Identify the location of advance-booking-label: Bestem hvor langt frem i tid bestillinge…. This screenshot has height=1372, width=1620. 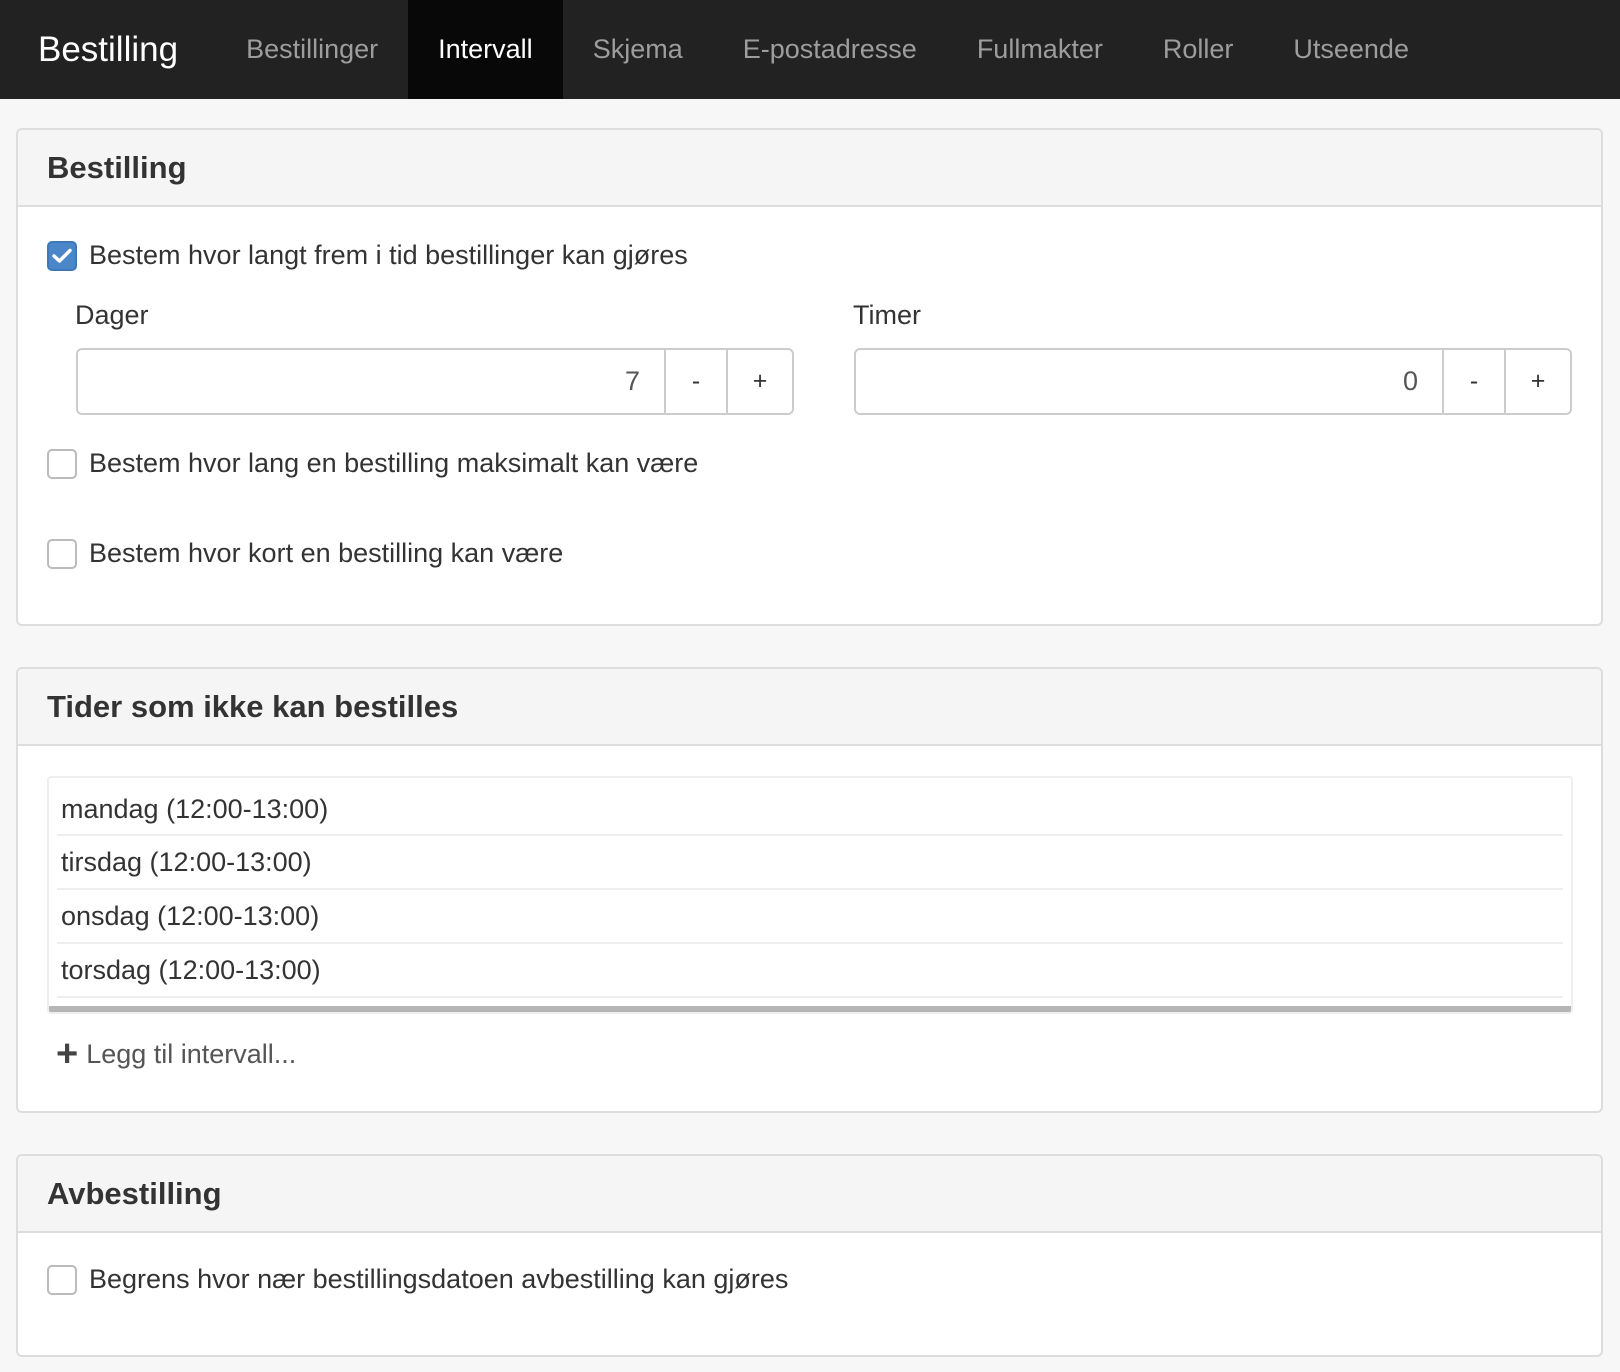
(388, 255).